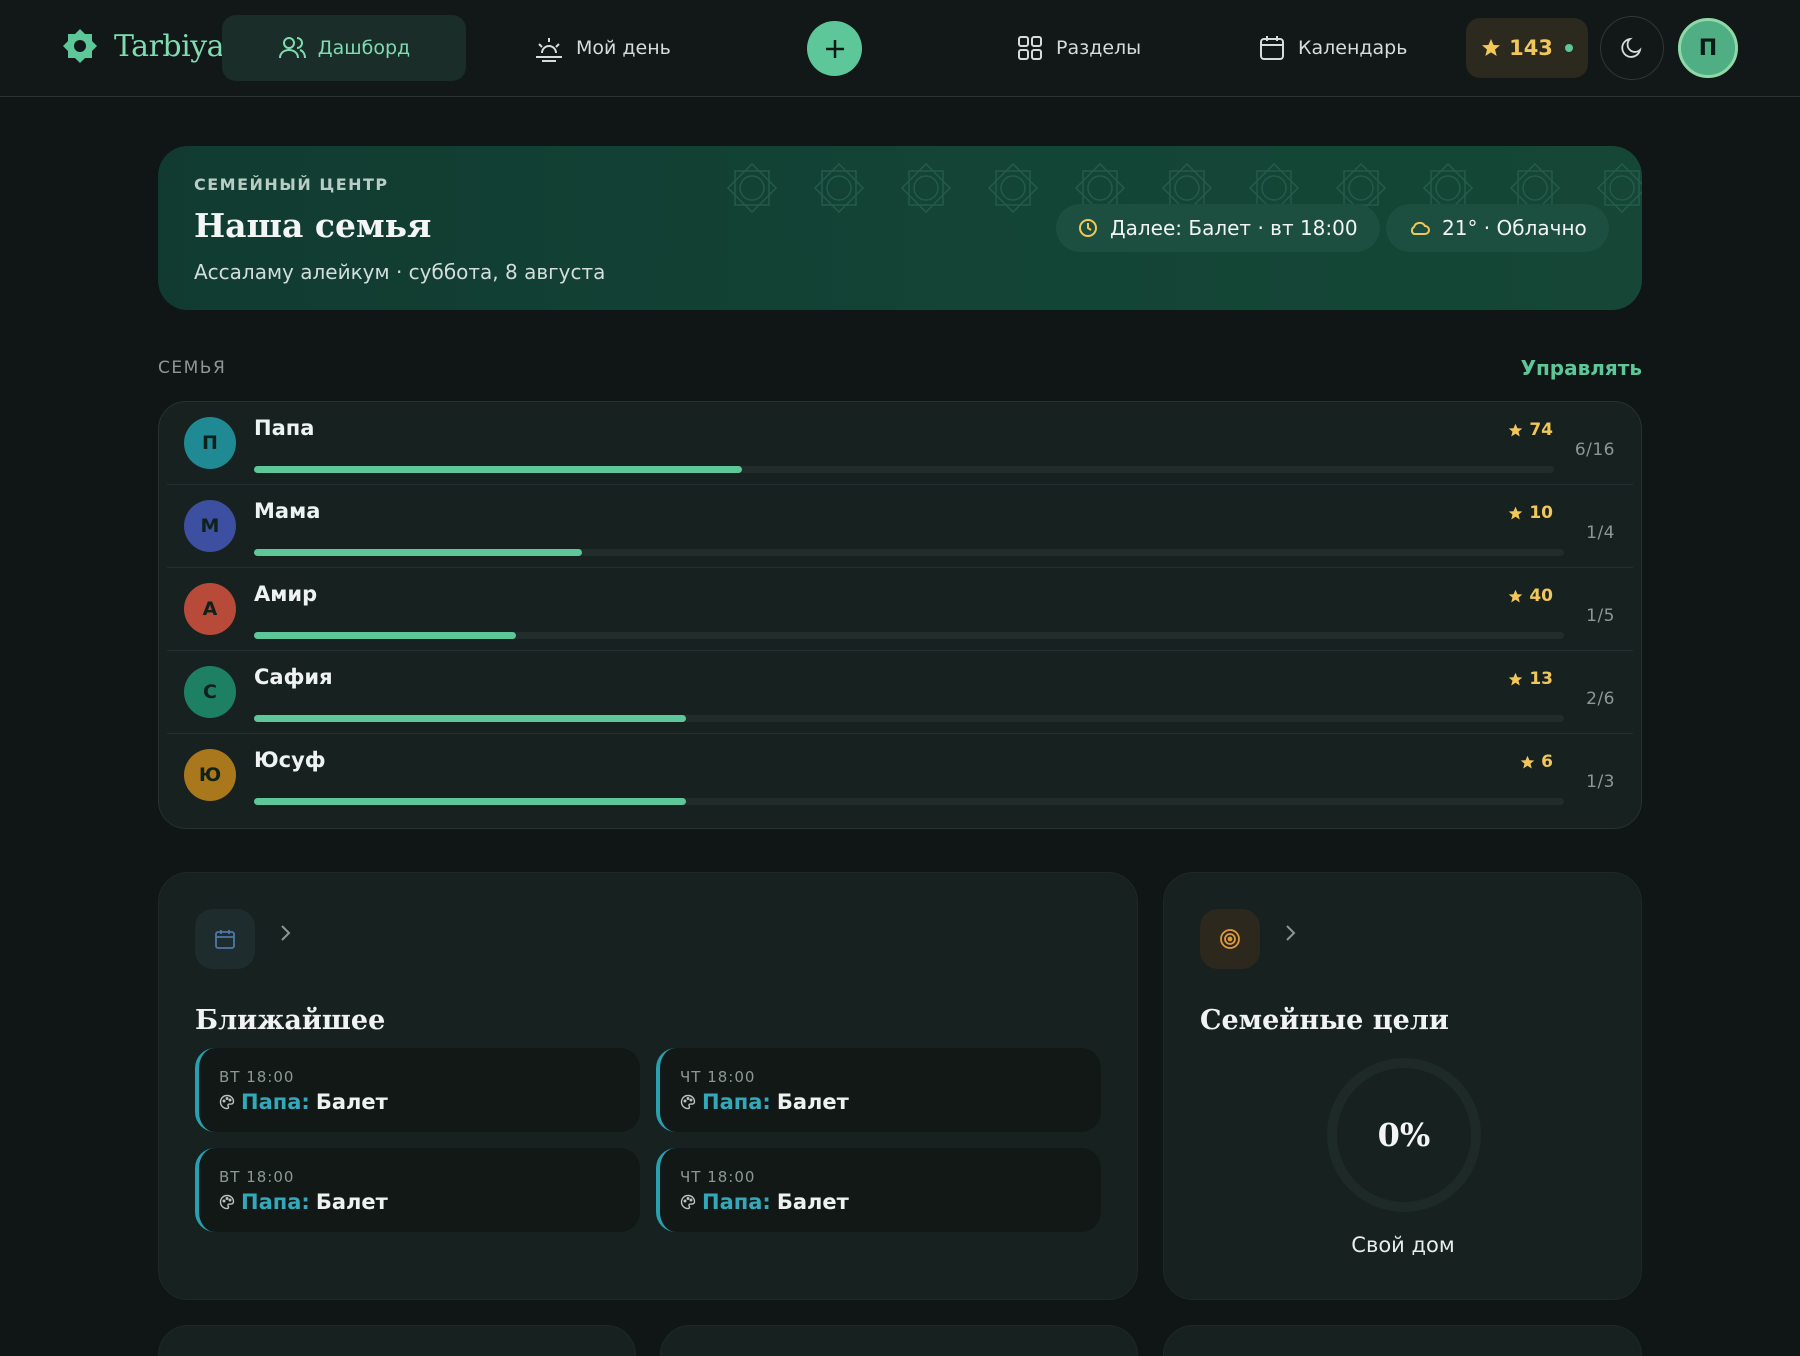 The width and height of the screenshot is (1800, 1356). Describe the element at coordinates (1324, 1020) in the screenshot. I see `goals-title: Семейные цели` at that location.